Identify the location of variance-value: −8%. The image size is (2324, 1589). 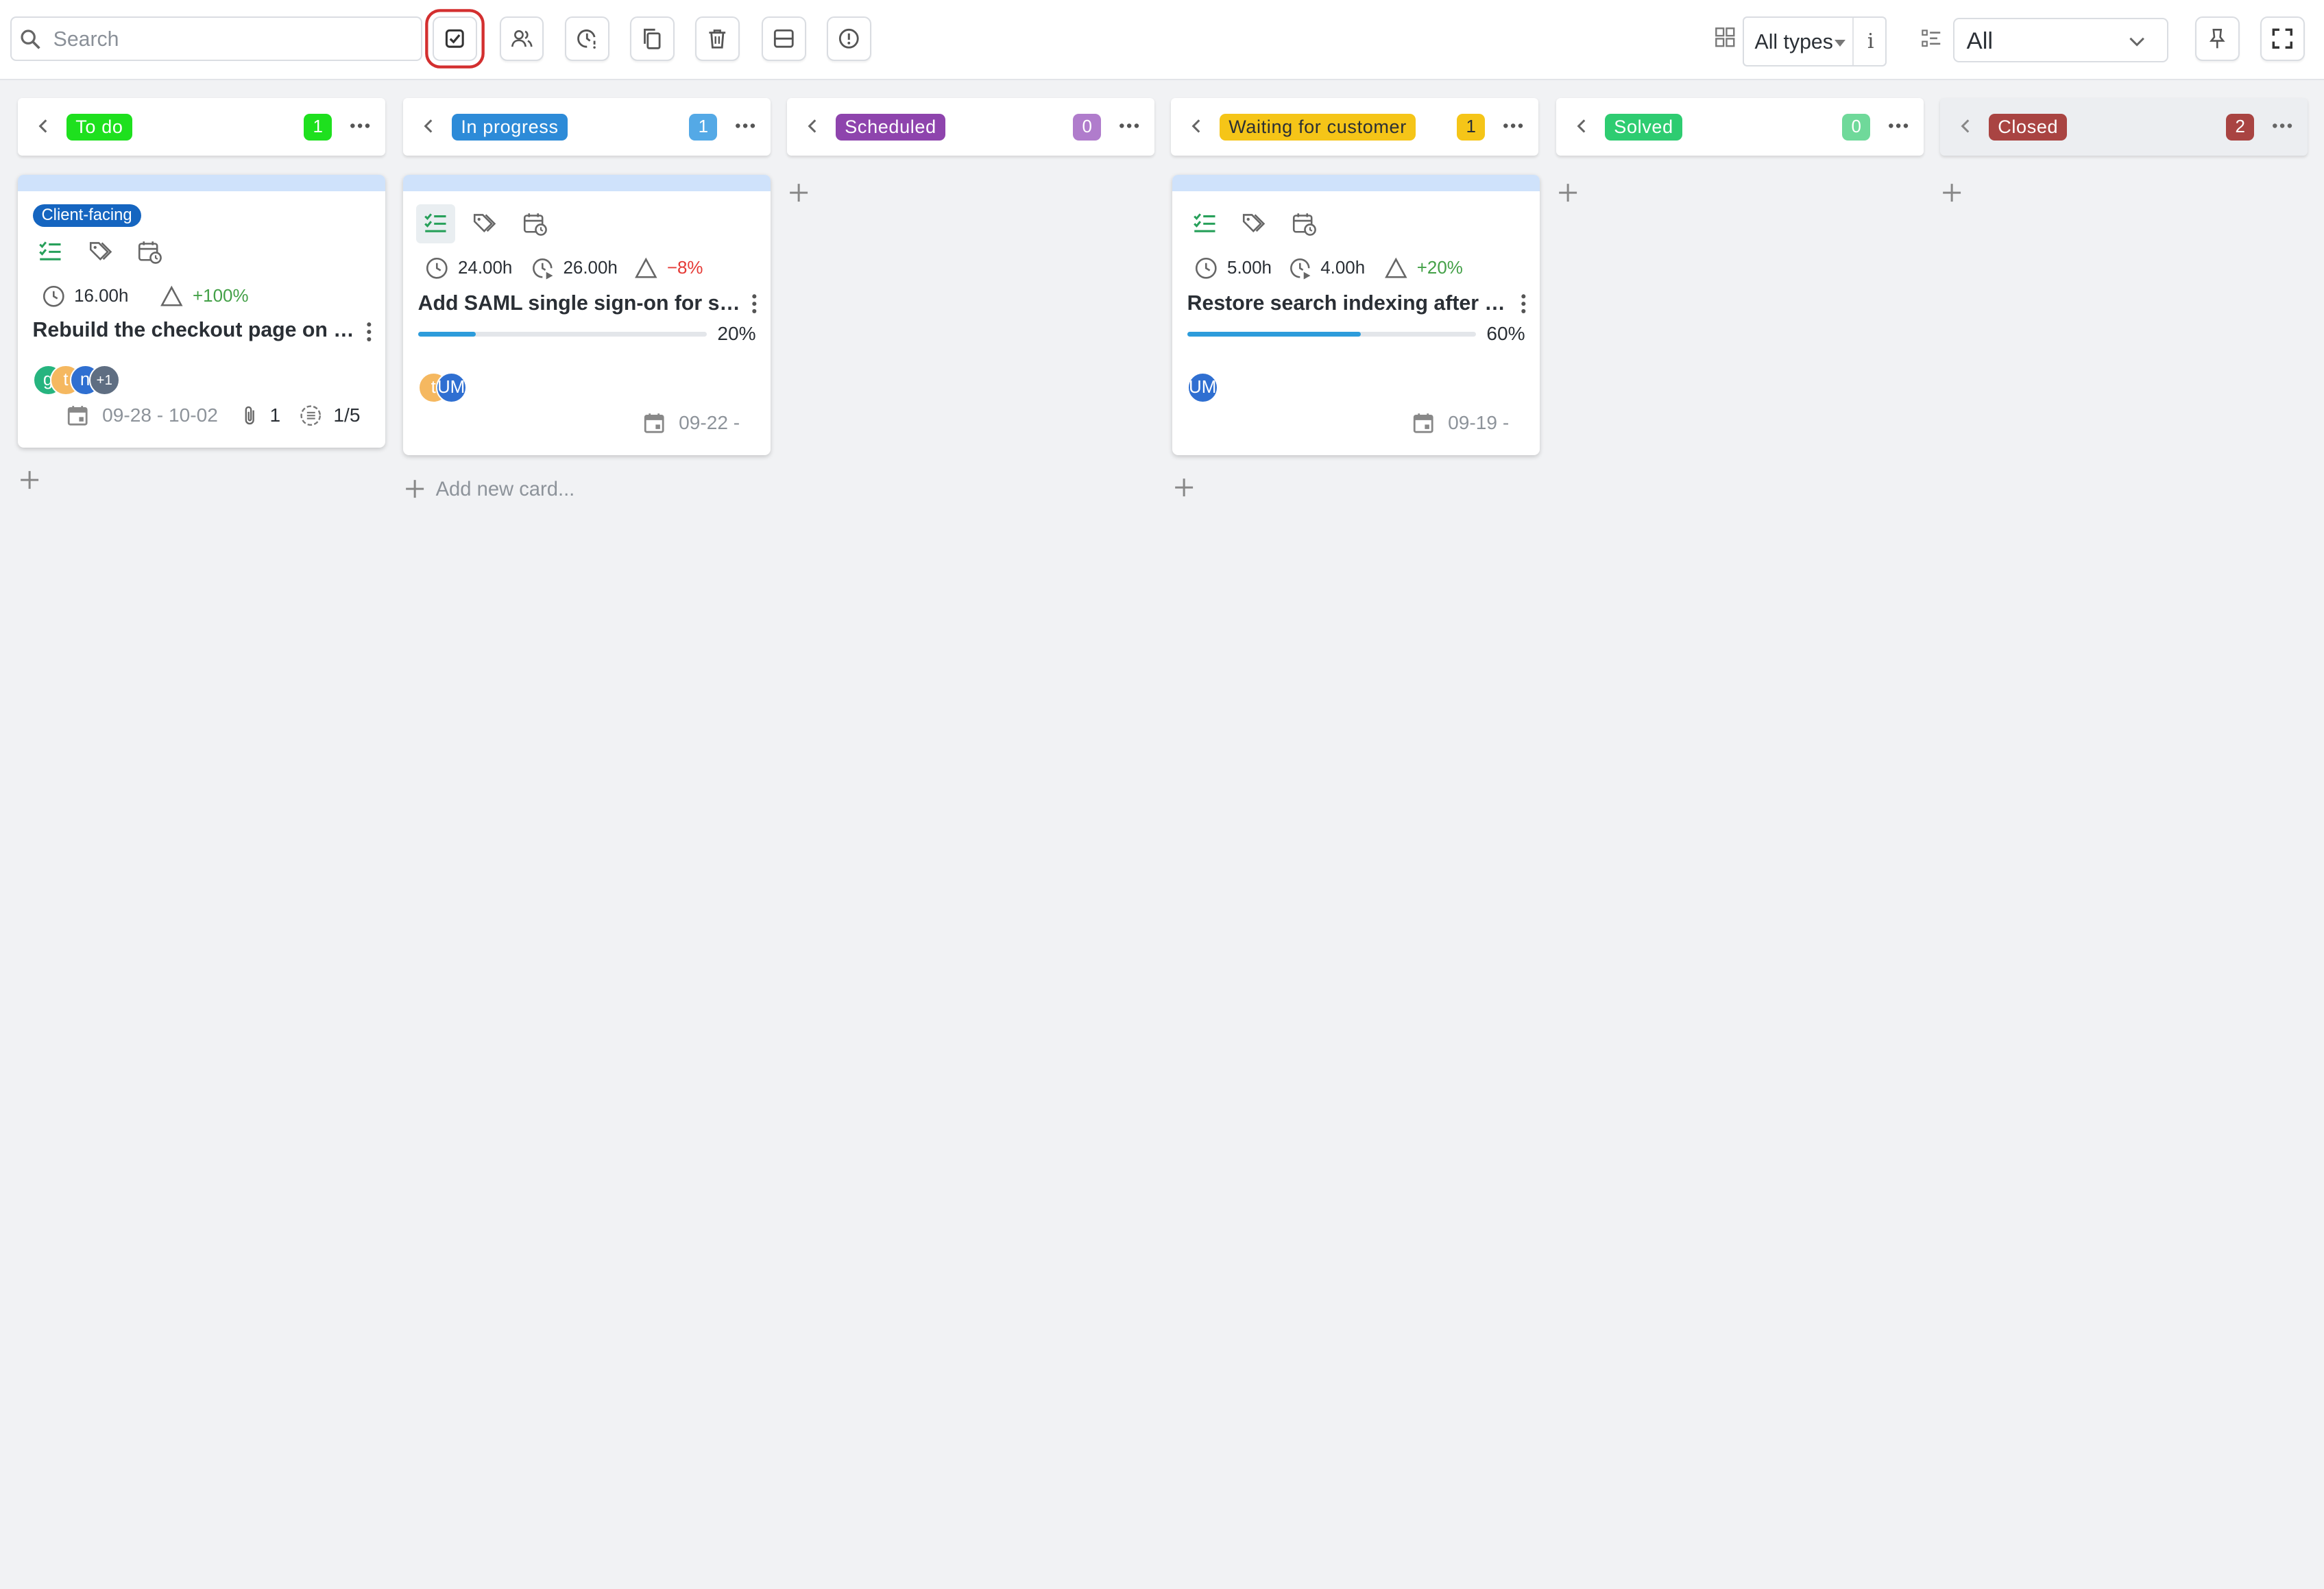
(684, 268).